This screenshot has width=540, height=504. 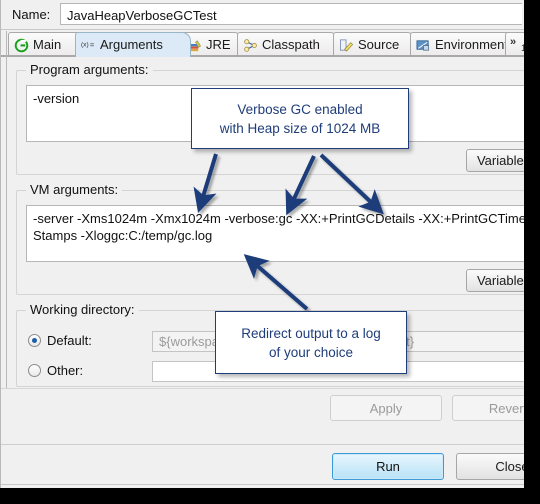 I want to click on tab-source: Source, so click(x=374, y=44).